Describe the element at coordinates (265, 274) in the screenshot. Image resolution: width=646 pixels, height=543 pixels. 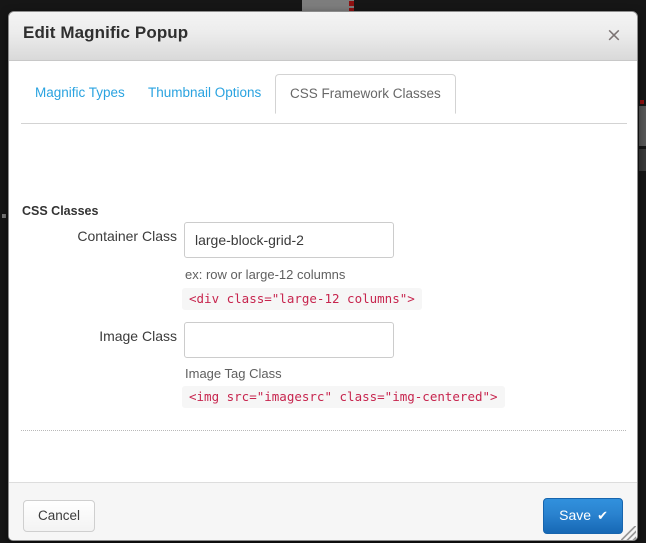
I see `container-class-help-text: ex: row or large-12 columns` at that location.